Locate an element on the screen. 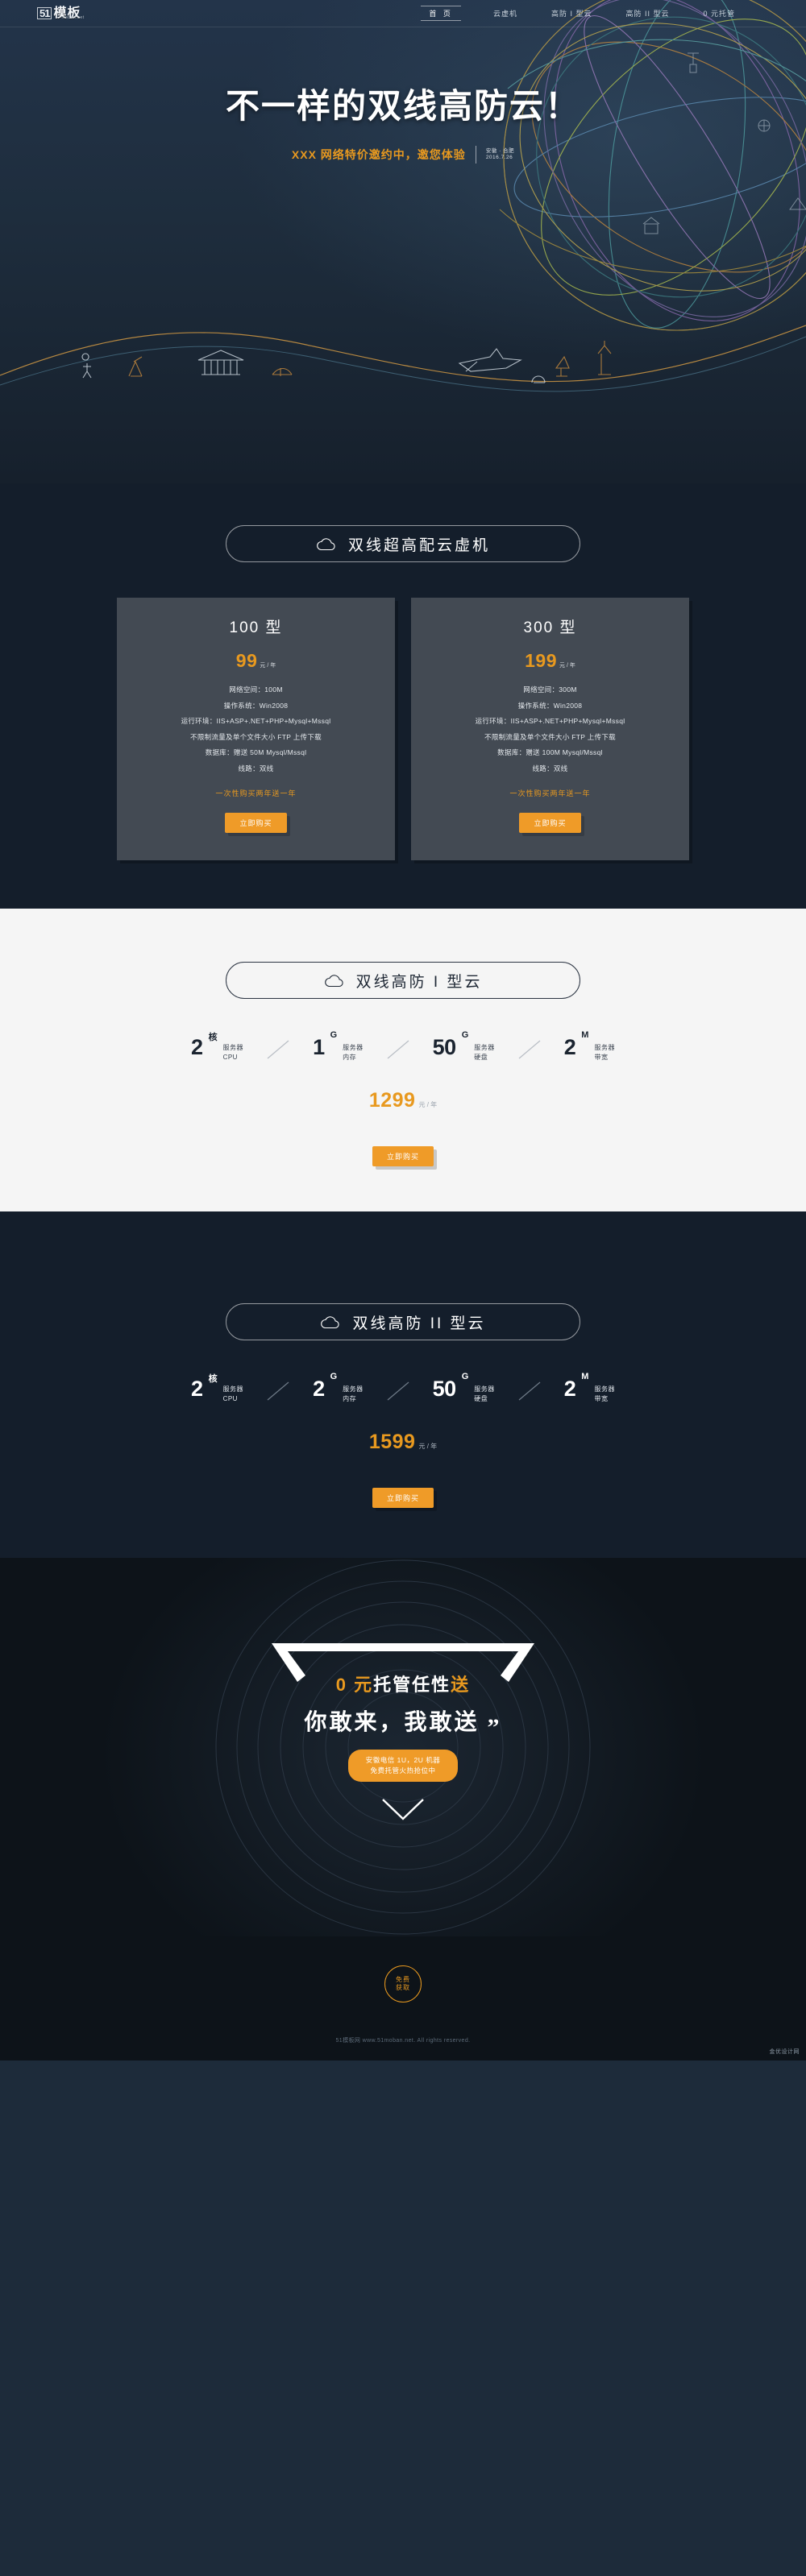 The height and width of the screenshot is (2576, 806). logo-mark: 51 is located at coordinates (44, 13).